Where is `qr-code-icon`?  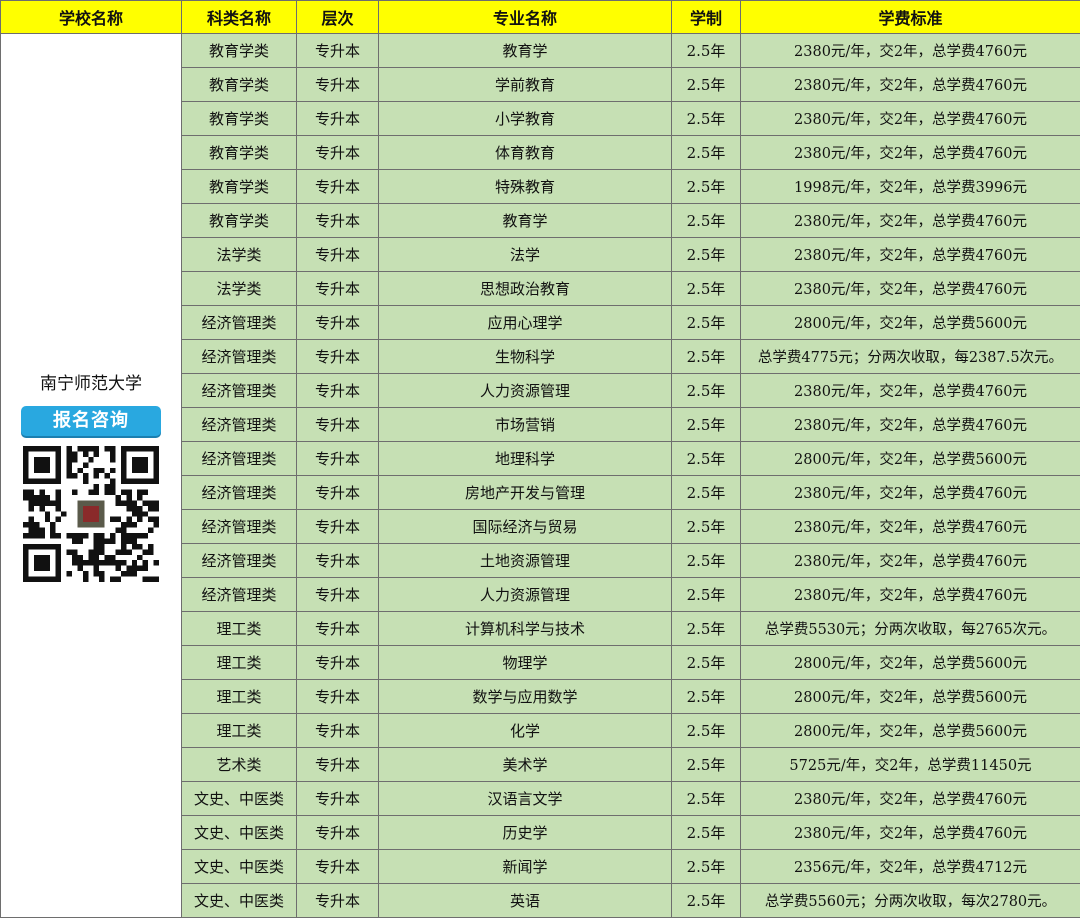 qr-code-icon is located at coordinates (91, 514).